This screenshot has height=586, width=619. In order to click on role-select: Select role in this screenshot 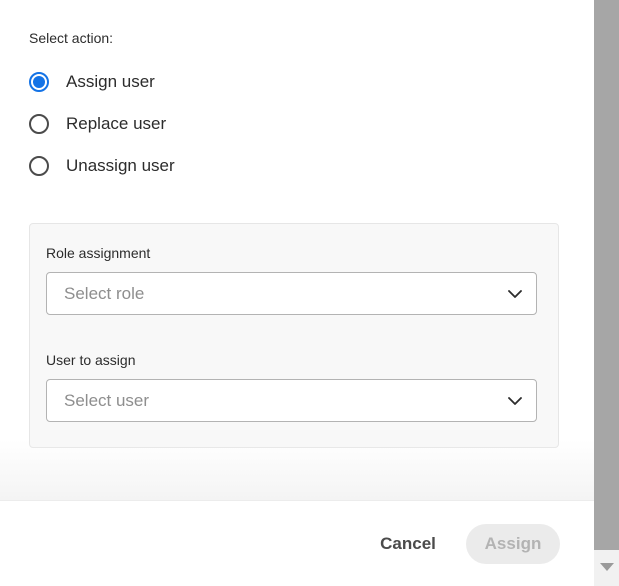, I will do `click(291, 293)`.